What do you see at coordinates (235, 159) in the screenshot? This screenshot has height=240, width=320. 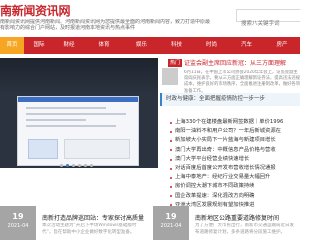 I see `news-list-item: 澳门大学平台经营业绩快速增长` at bounding box center [235, 159].